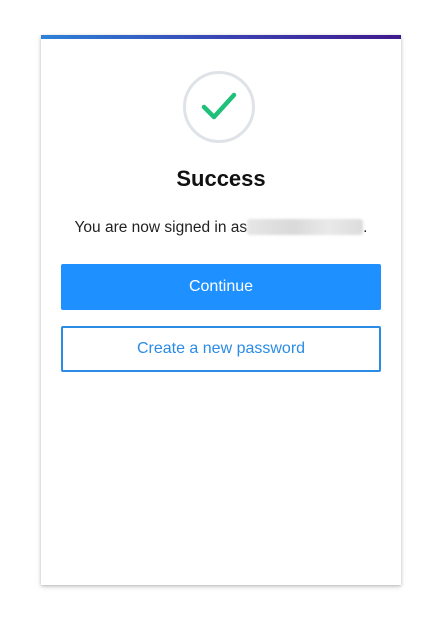 The height and width of the screenshot is (618, 448). I want to click on create-new-password-button: Create a new password, so click(221, 349).